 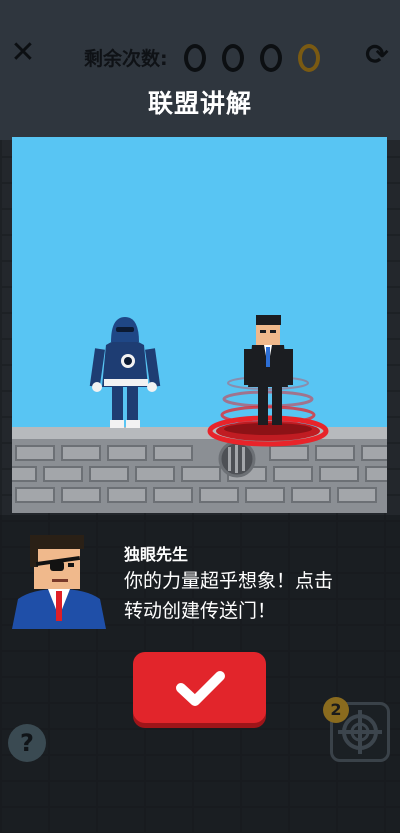 I want to click on one-eyed-boss-portrait, so click(x=59, y=582).